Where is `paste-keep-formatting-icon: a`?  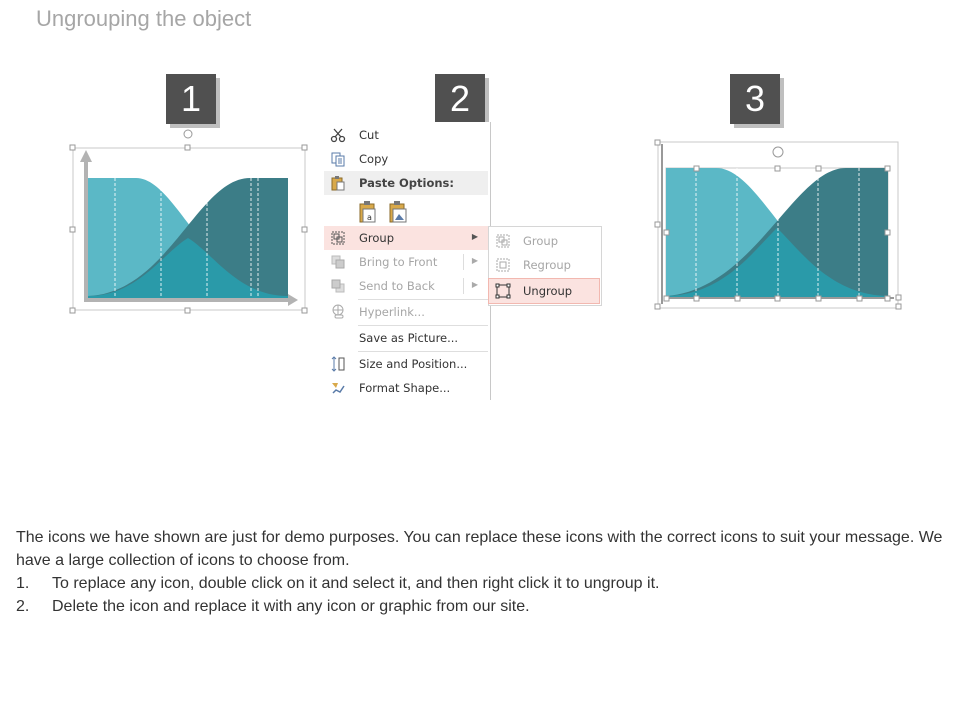 paste-keep-formatting-icon: a is located at coordinates (369, 213).